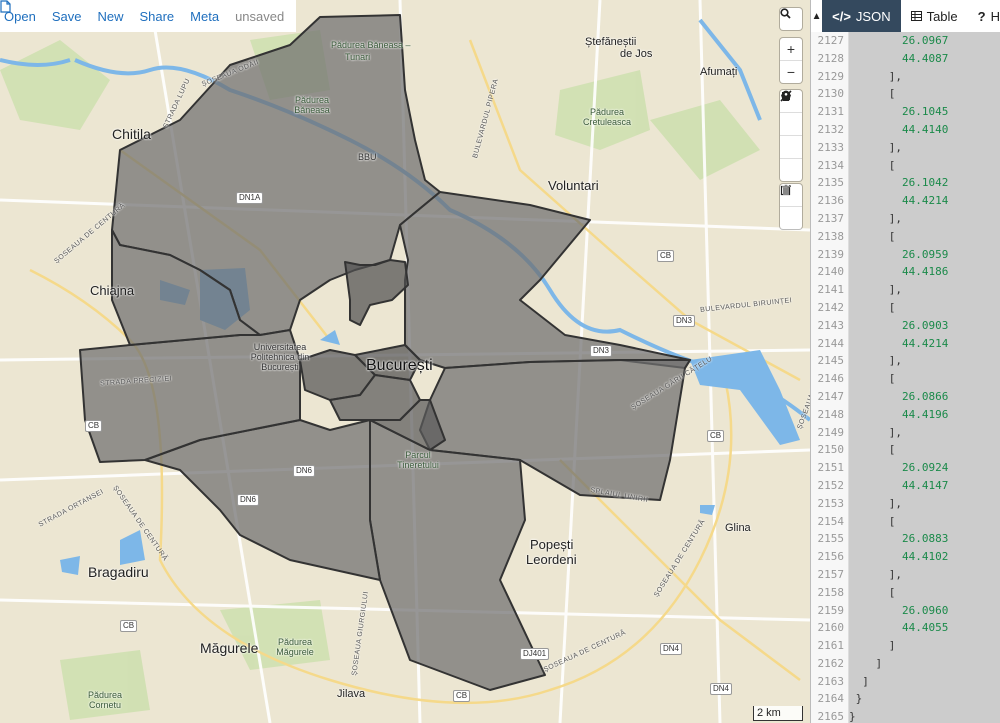 The height and width of the screenshot is (723, 1000). I want to click on line-number: 2145, so click(831, 361).